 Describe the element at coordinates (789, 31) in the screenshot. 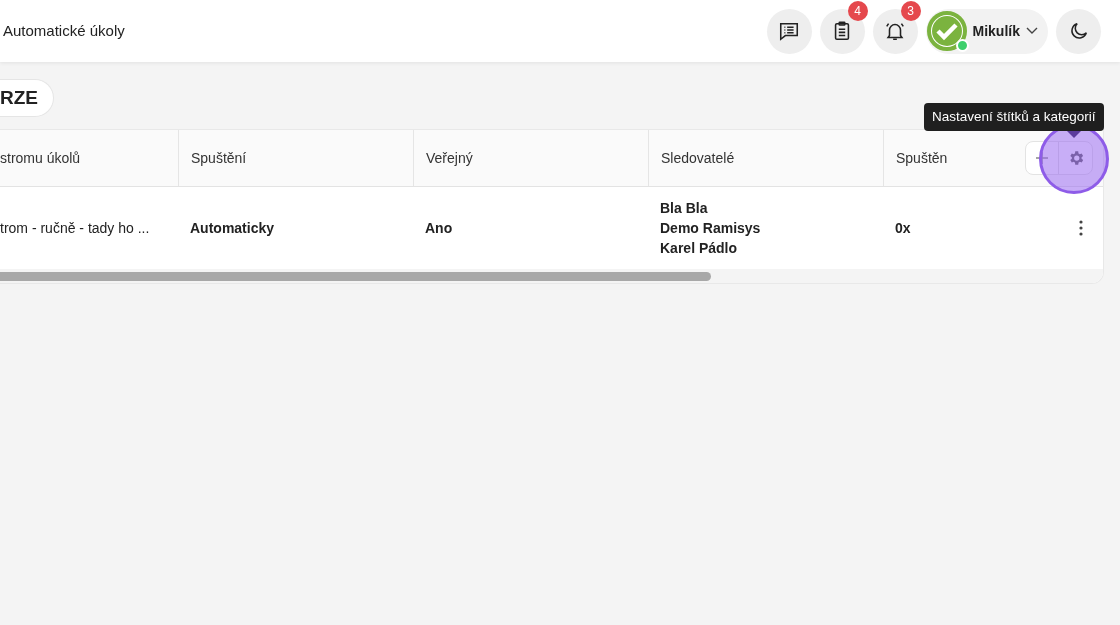

I see `message-list-icon` at that location.